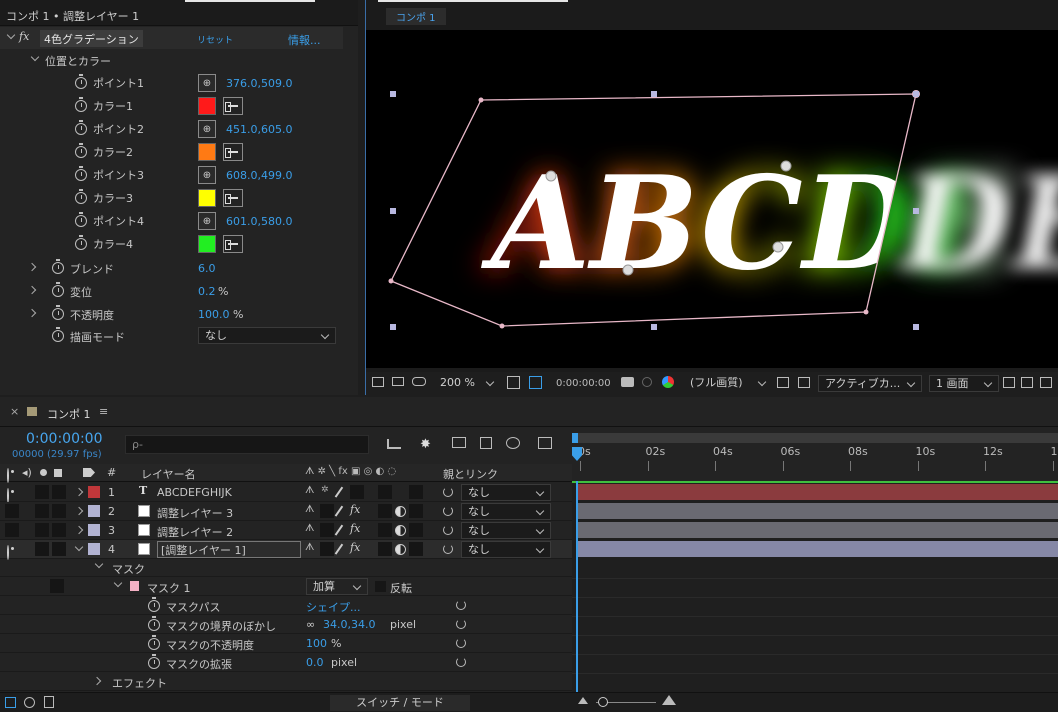 The height and width of the screenshot is (712, 1058). Describe the element at coordinates (1027, 382) in the screenshot. I see `fast-preview-icon` at that location.